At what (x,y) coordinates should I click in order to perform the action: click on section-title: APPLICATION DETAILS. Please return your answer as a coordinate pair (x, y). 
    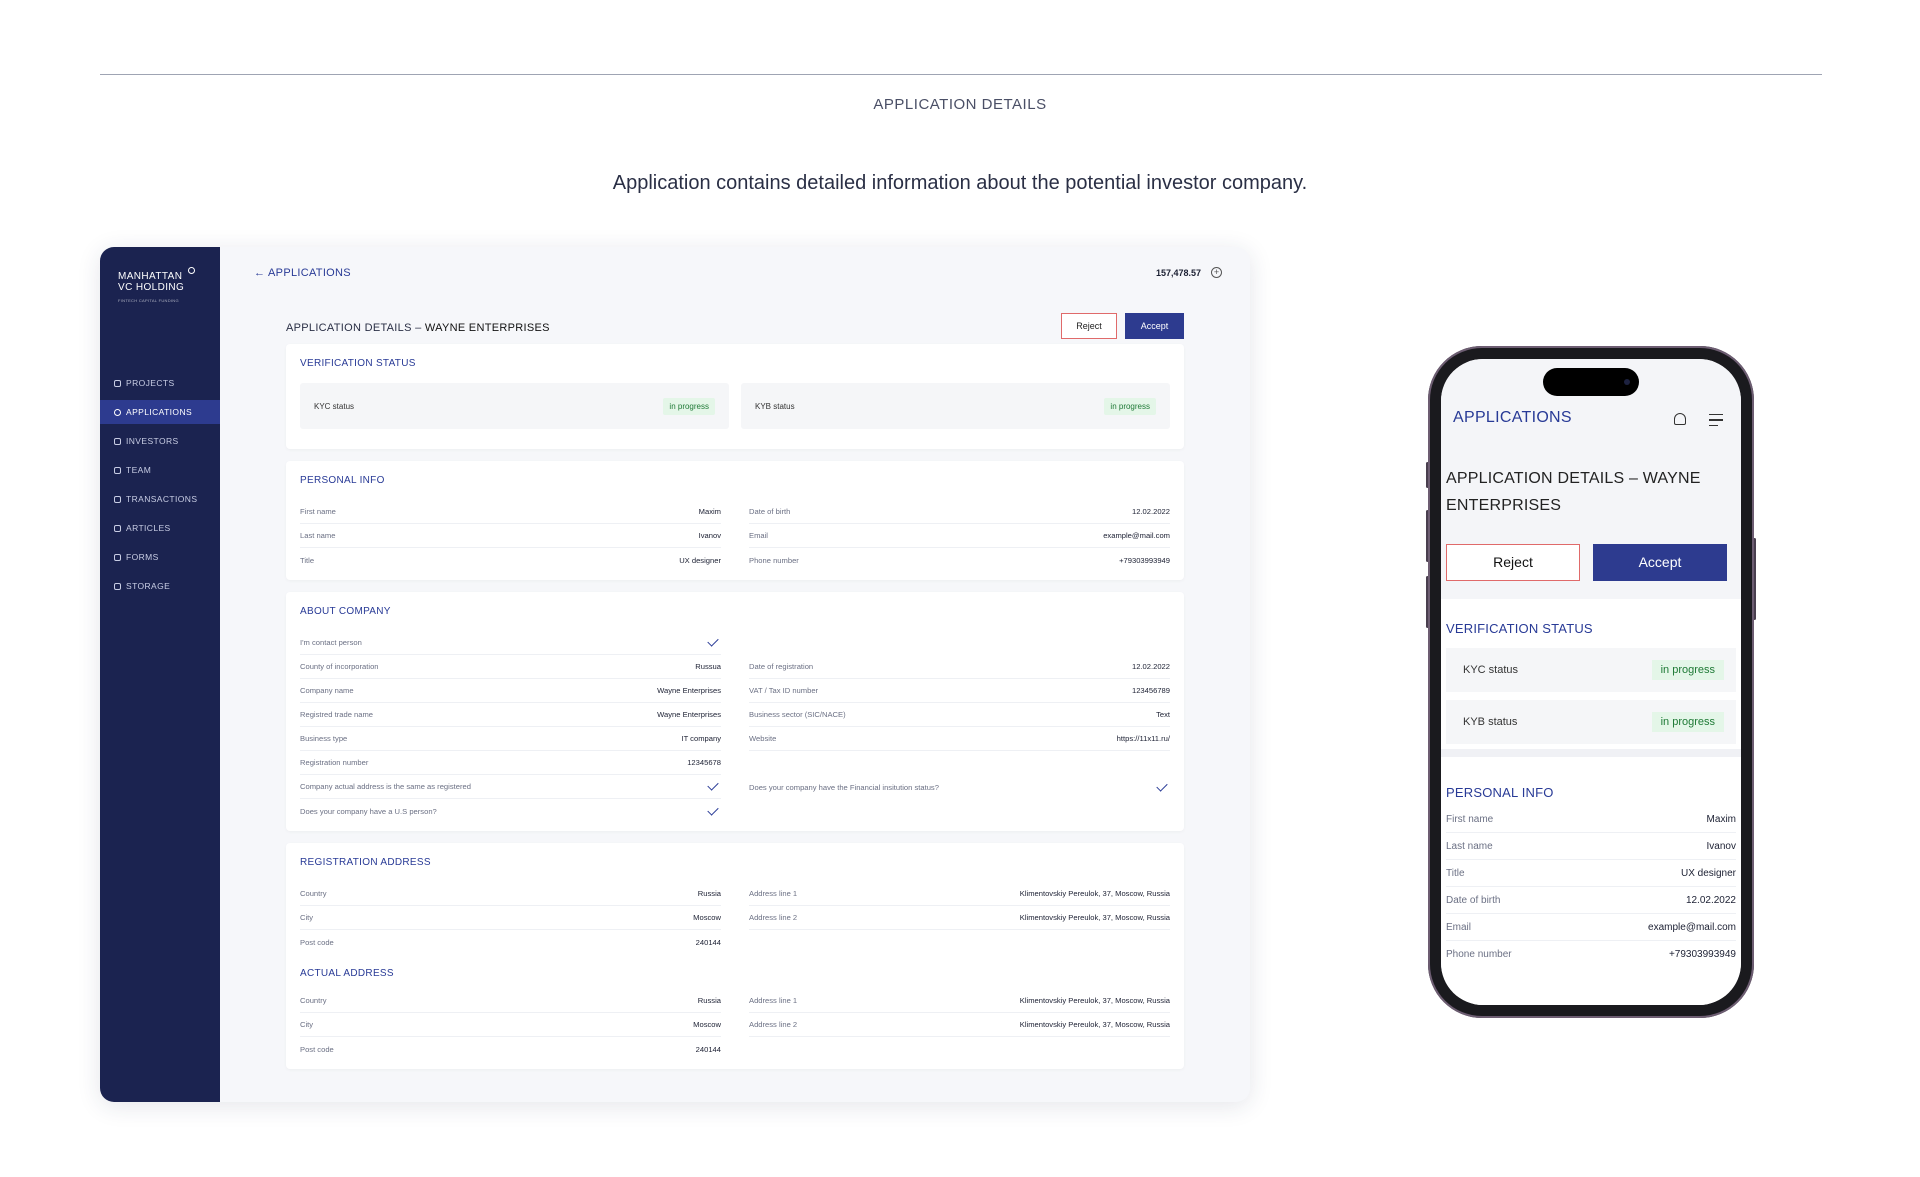
    Looking at the image, I should click on (960, 104).